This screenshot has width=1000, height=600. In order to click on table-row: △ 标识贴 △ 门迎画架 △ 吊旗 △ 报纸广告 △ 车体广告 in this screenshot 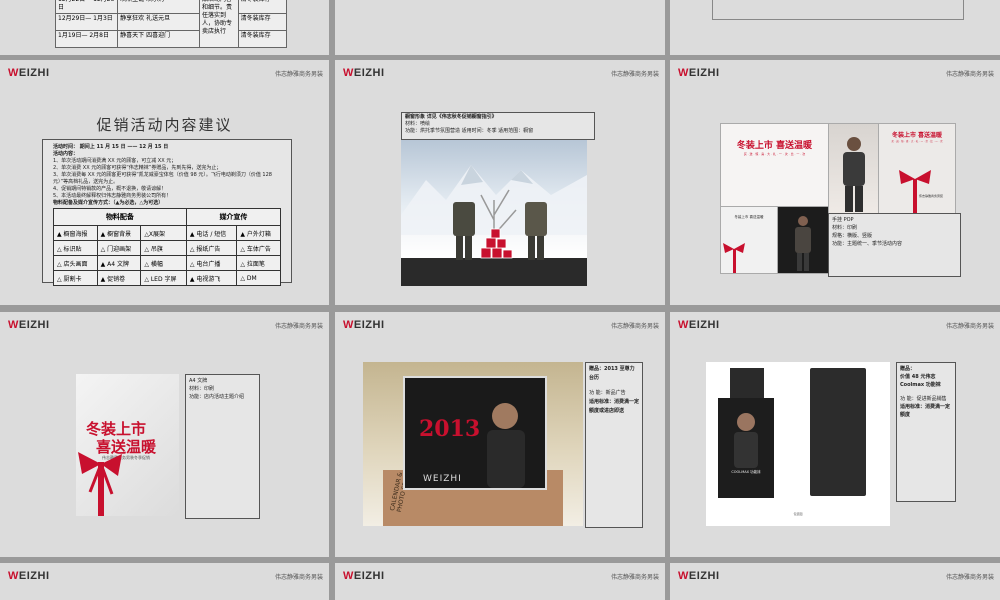, I will do `click(167, 248)`.